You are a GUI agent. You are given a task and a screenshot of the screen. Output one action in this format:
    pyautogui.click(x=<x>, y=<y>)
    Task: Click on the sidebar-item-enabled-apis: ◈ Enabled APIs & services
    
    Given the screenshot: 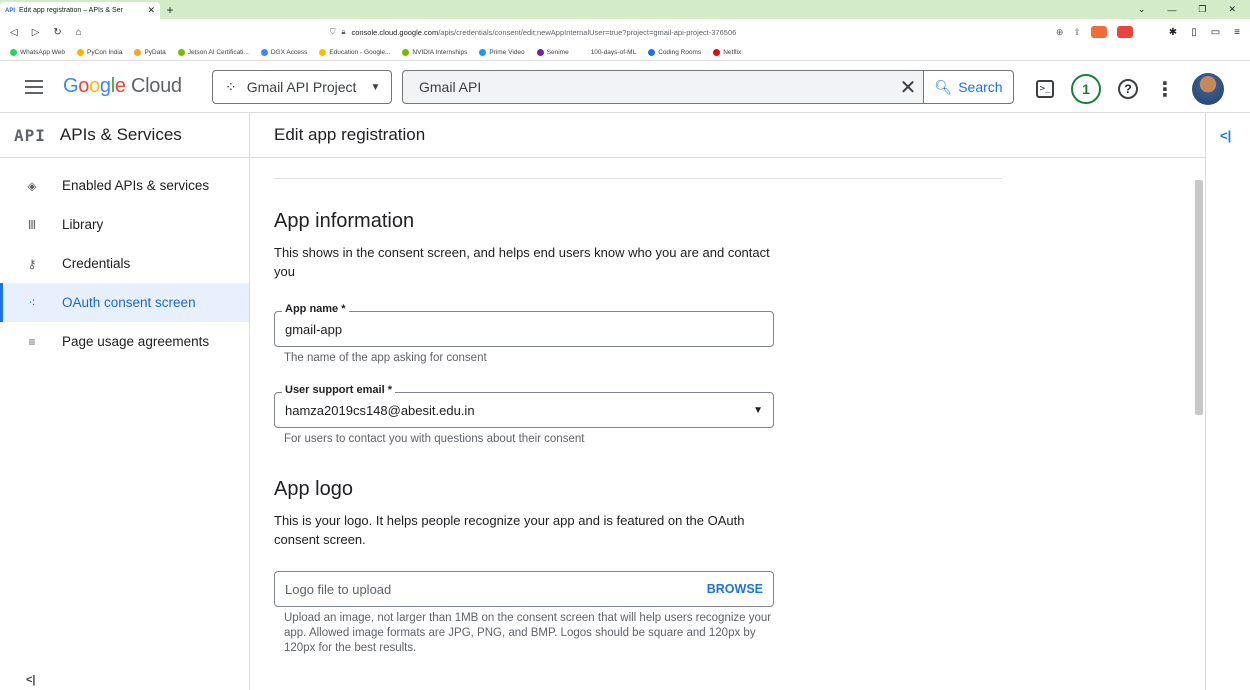 What is the action you would take?
    pyautogui.click(x=124, y=185)
    